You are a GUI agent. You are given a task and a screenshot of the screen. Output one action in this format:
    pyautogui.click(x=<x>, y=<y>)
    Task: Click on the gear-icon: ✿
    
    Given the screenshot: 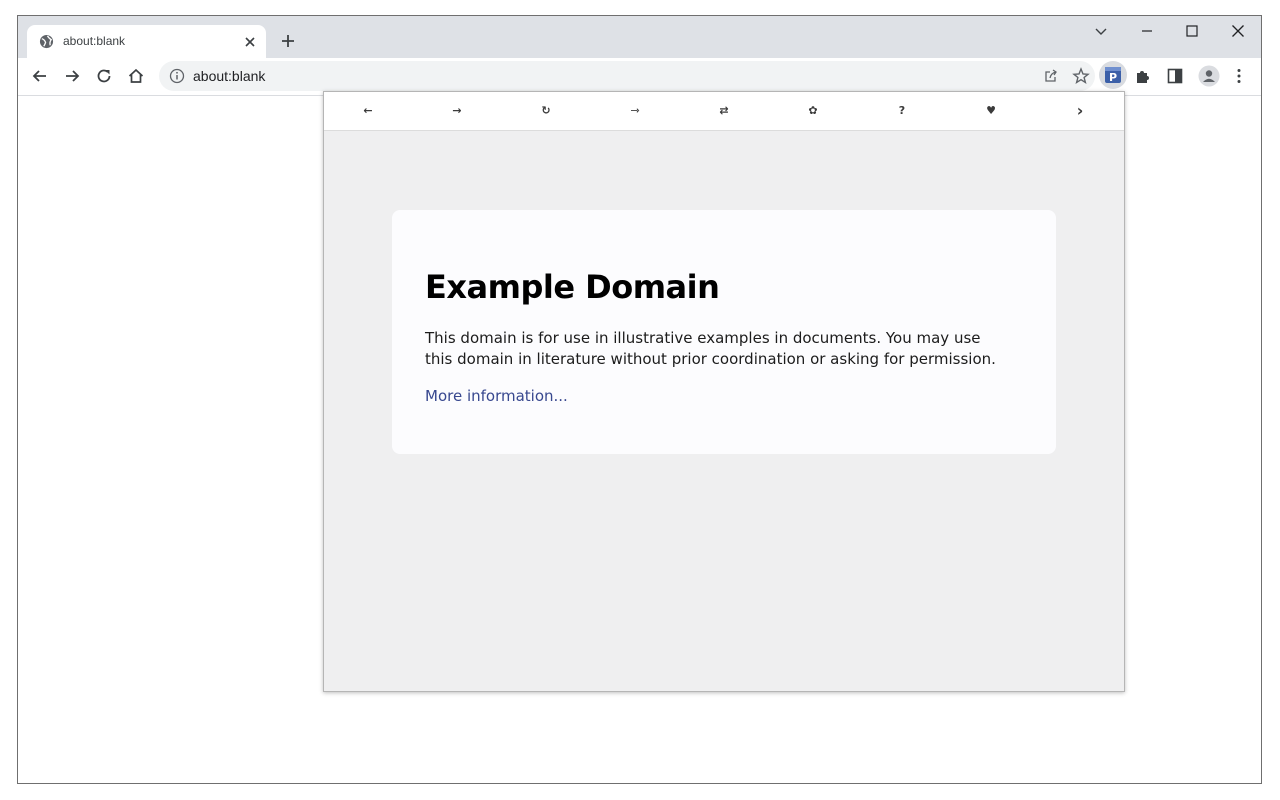 What is the action you would take?
    pyautogui.click(x=813, y=110)
    